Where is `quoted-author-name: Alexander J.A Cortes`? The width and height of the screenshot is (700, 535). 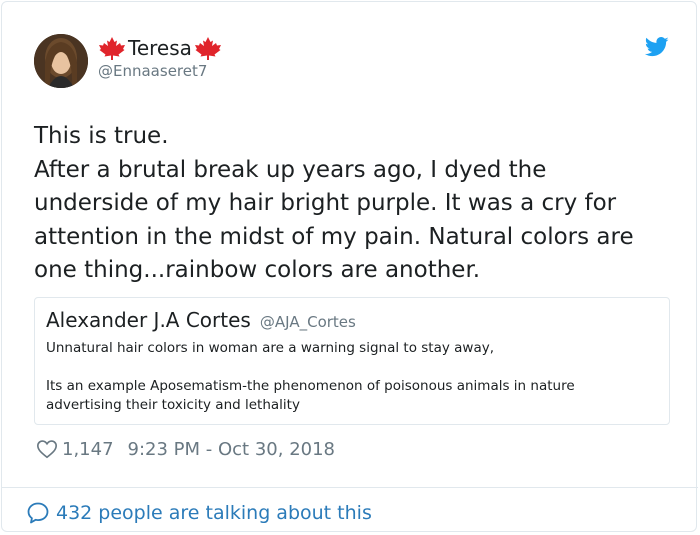
quoted-author-name: Alexander J.A Cortes is located at coordinates (148, 320).